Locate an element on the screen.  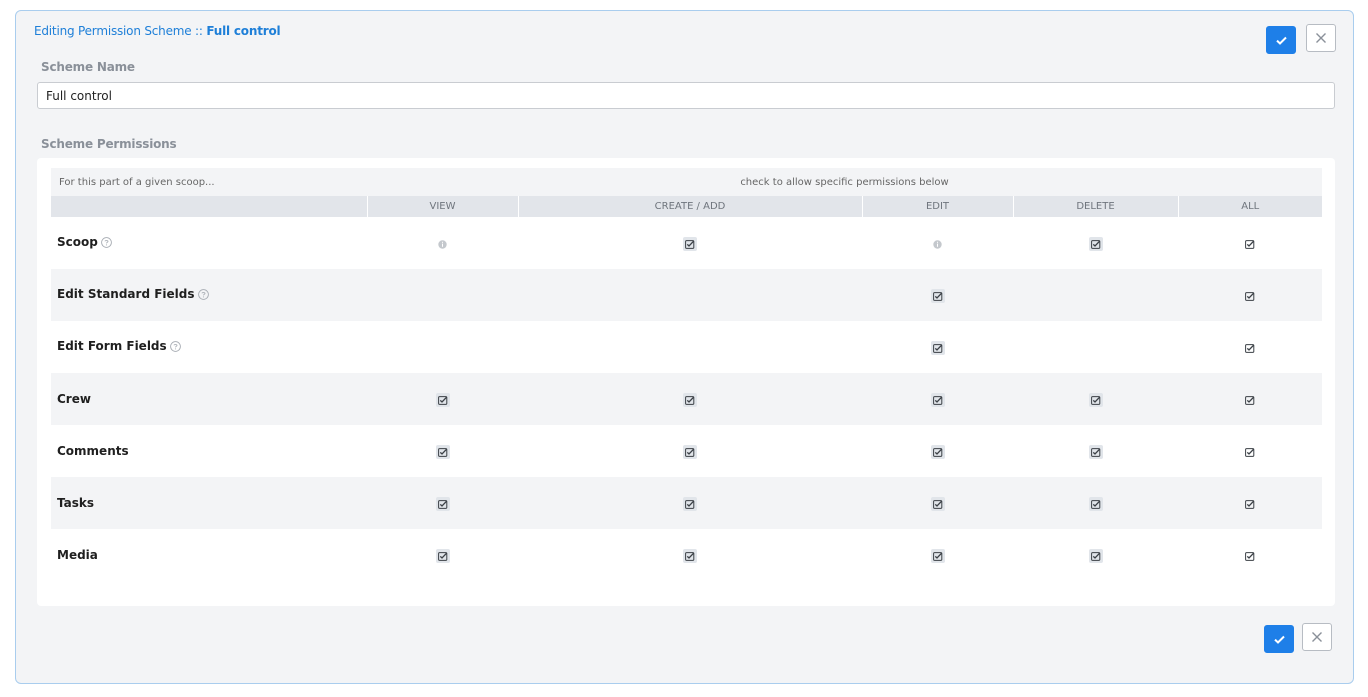
title-prefix: Editing Permission Scheme :: is located at coordinates (120, 31).